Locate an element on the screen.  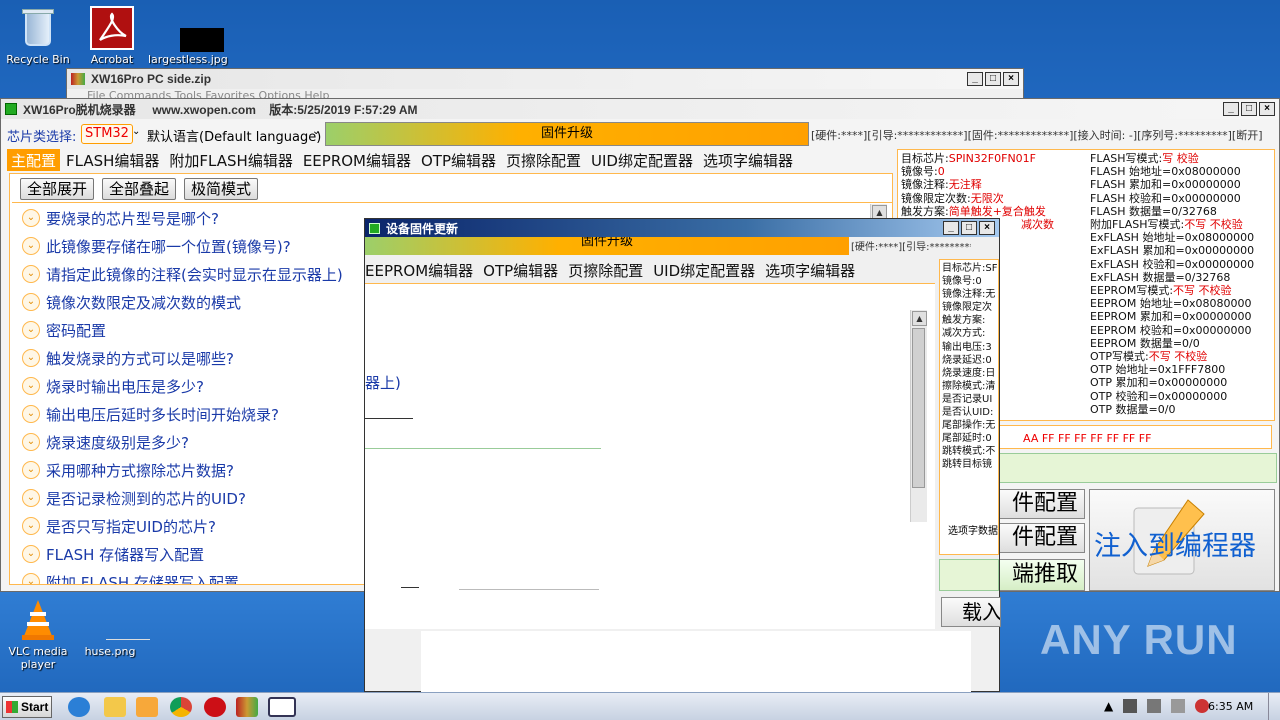
desktop-icon-label: Recycle Bin is located at coordinates (38, 59).